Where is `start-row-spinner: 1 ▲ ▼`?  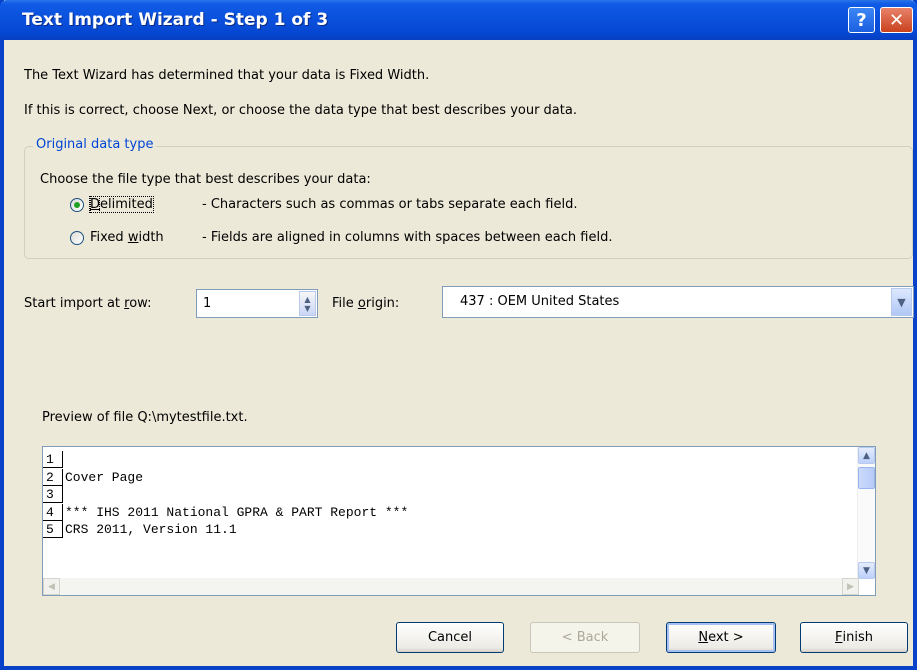
start-row-spinner: 1 ▲ ▼ is located at coordinates (257, 303).